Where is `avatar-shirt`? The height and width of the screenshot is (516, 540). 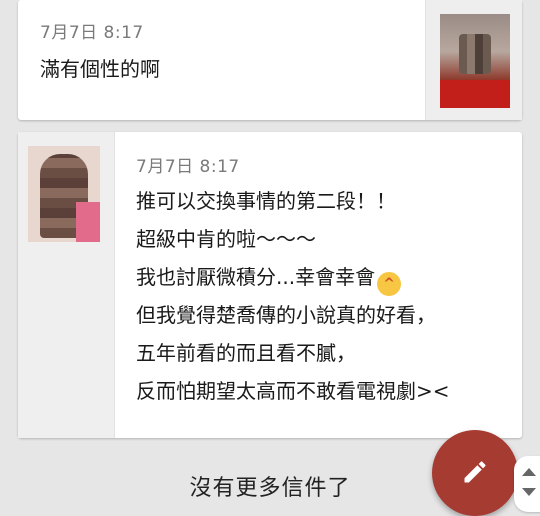 avatar-shirt is located at coordinates (475, 94).